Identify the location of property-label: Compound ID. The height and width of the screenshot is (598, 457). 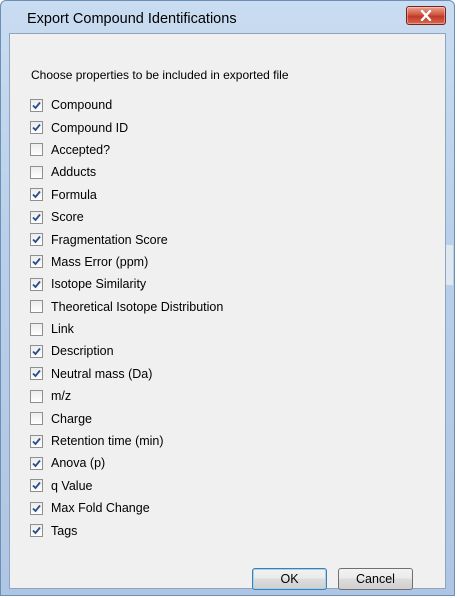
(90, 127).